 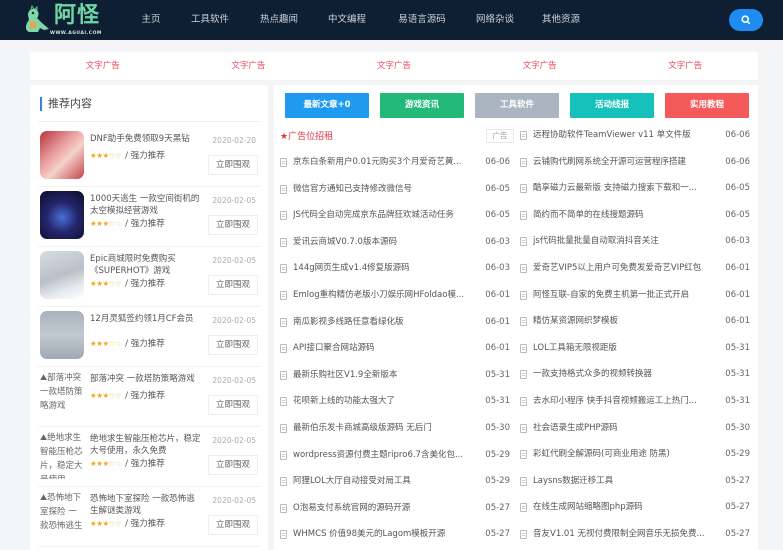 I want to click on category-tab: 实用教程, so click(x=707, y=105).